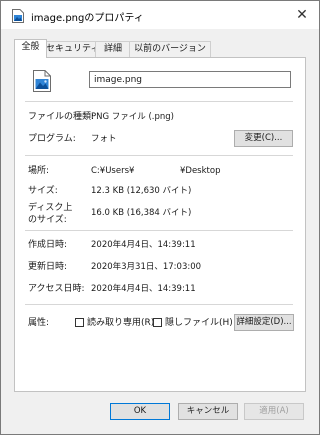 Image resolution: width=320 pixels, height=435 pixels. I want to click on size-on-disk-label-line1: ディスク上, so click(50, 208).